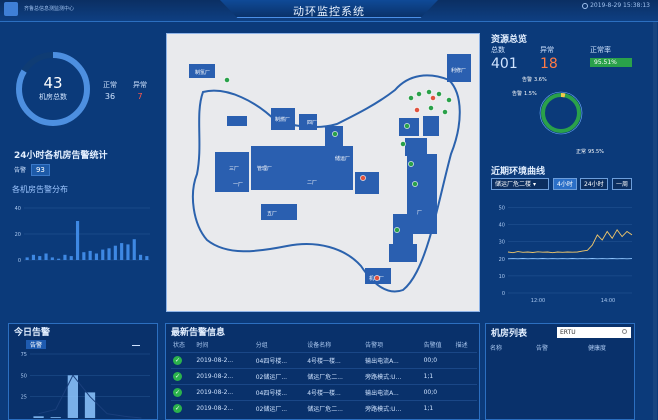  Describe the element at coordinates (264, 168) in the screenshot. I see `building-label: 管理厂` at that location.